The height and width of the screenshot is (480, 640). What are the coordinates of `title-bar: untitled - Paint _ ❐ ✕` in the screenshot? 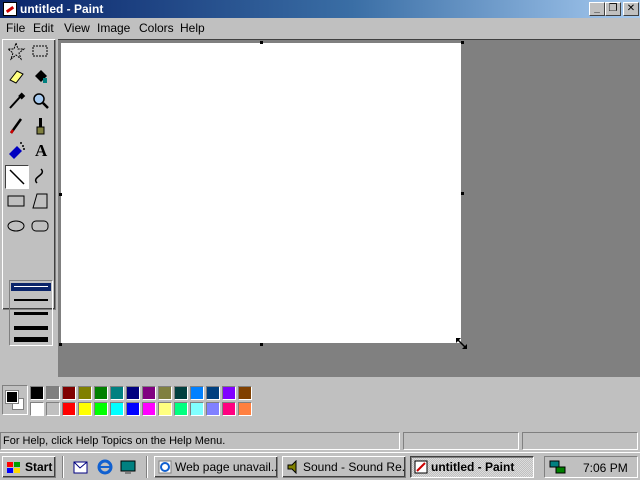 It's located at (320, 9).